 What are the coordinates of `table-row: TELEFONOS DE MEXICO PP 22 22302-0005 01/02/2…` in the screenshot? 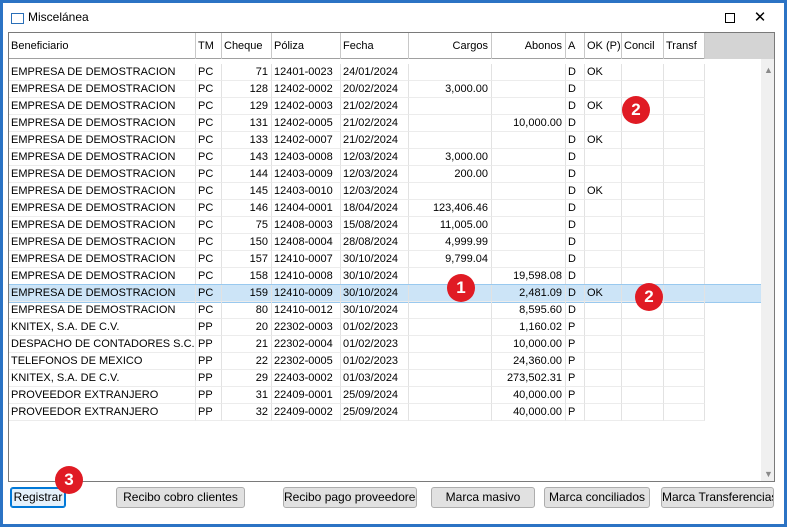 It's located at (385, 361).